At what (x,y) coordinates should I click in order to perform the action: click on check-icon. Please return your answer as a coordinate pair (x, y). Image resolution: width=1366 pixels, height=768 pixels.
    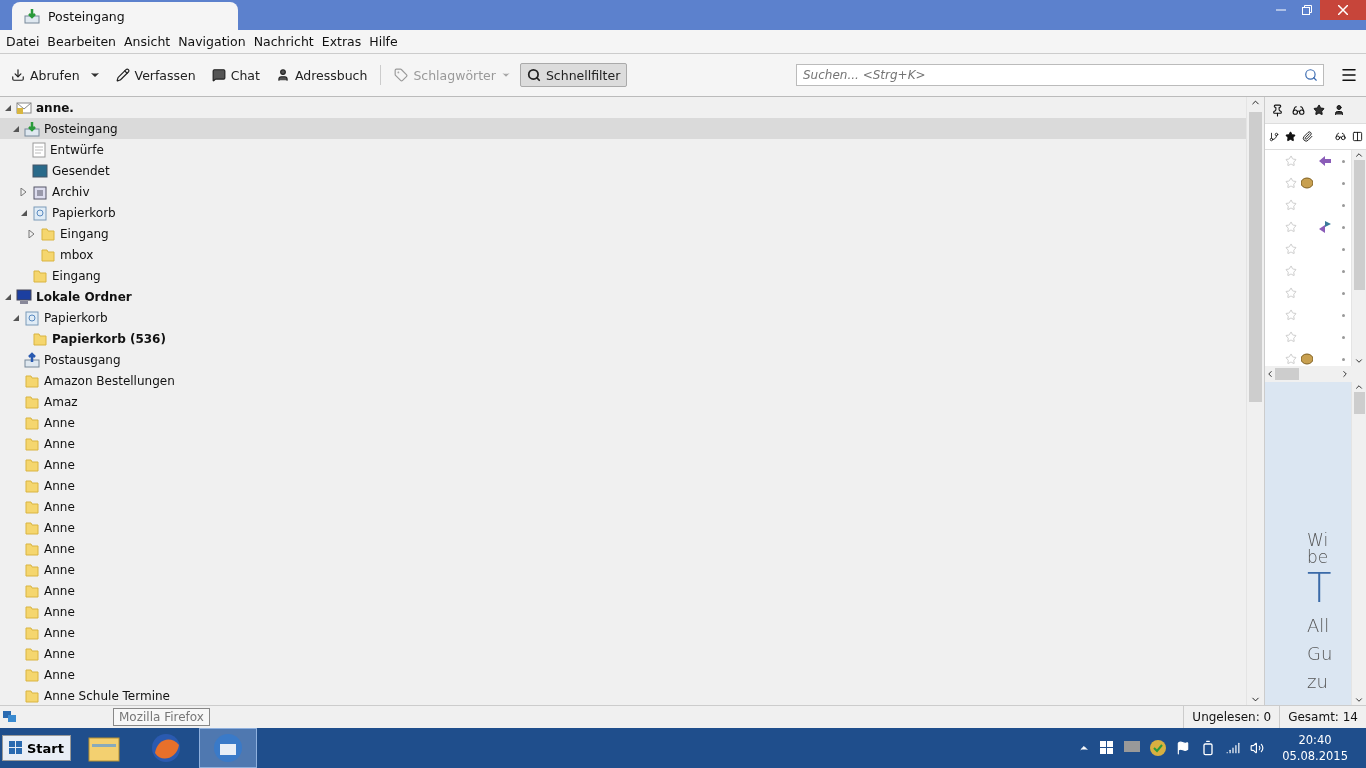
    Looking at the image, I should click on (1158, 748).